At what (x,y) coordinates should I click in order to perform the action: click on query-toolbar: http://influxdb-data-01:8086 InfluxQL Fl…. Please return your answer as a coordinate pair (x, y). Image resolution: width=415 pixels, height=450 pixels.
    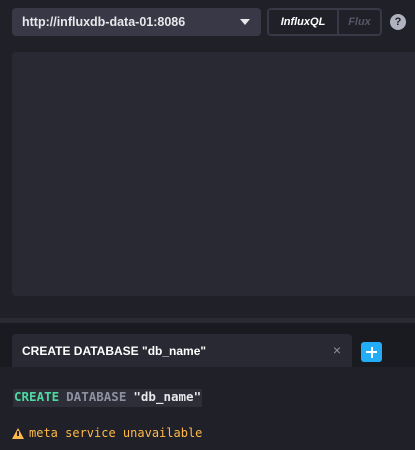
    Looking at the image, I should click on (207, 22).